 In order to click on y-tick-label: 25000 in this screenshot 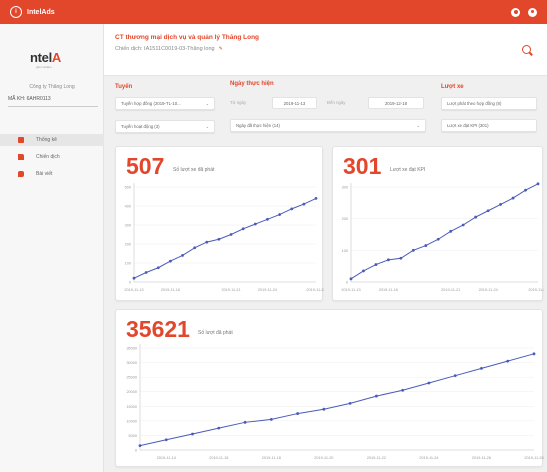, I will do `click(131, 378)`.